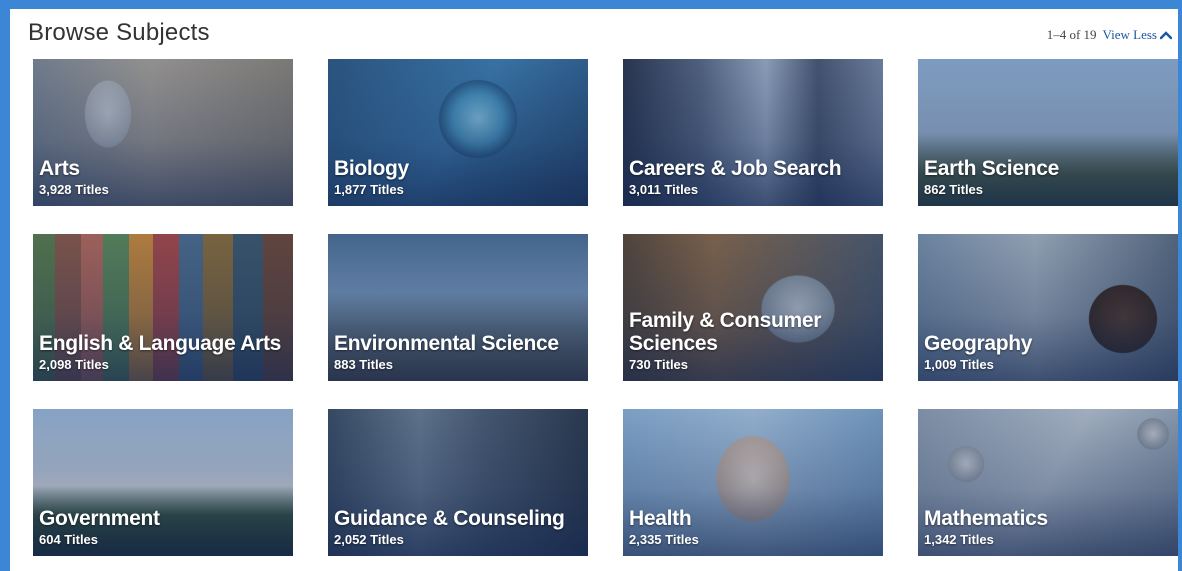 The height and width of the screenshot is (571, 1182). Describe the element at coordinates (74, 364) in the screenshot. I see `title-count: 2,098 Titles` at that location.